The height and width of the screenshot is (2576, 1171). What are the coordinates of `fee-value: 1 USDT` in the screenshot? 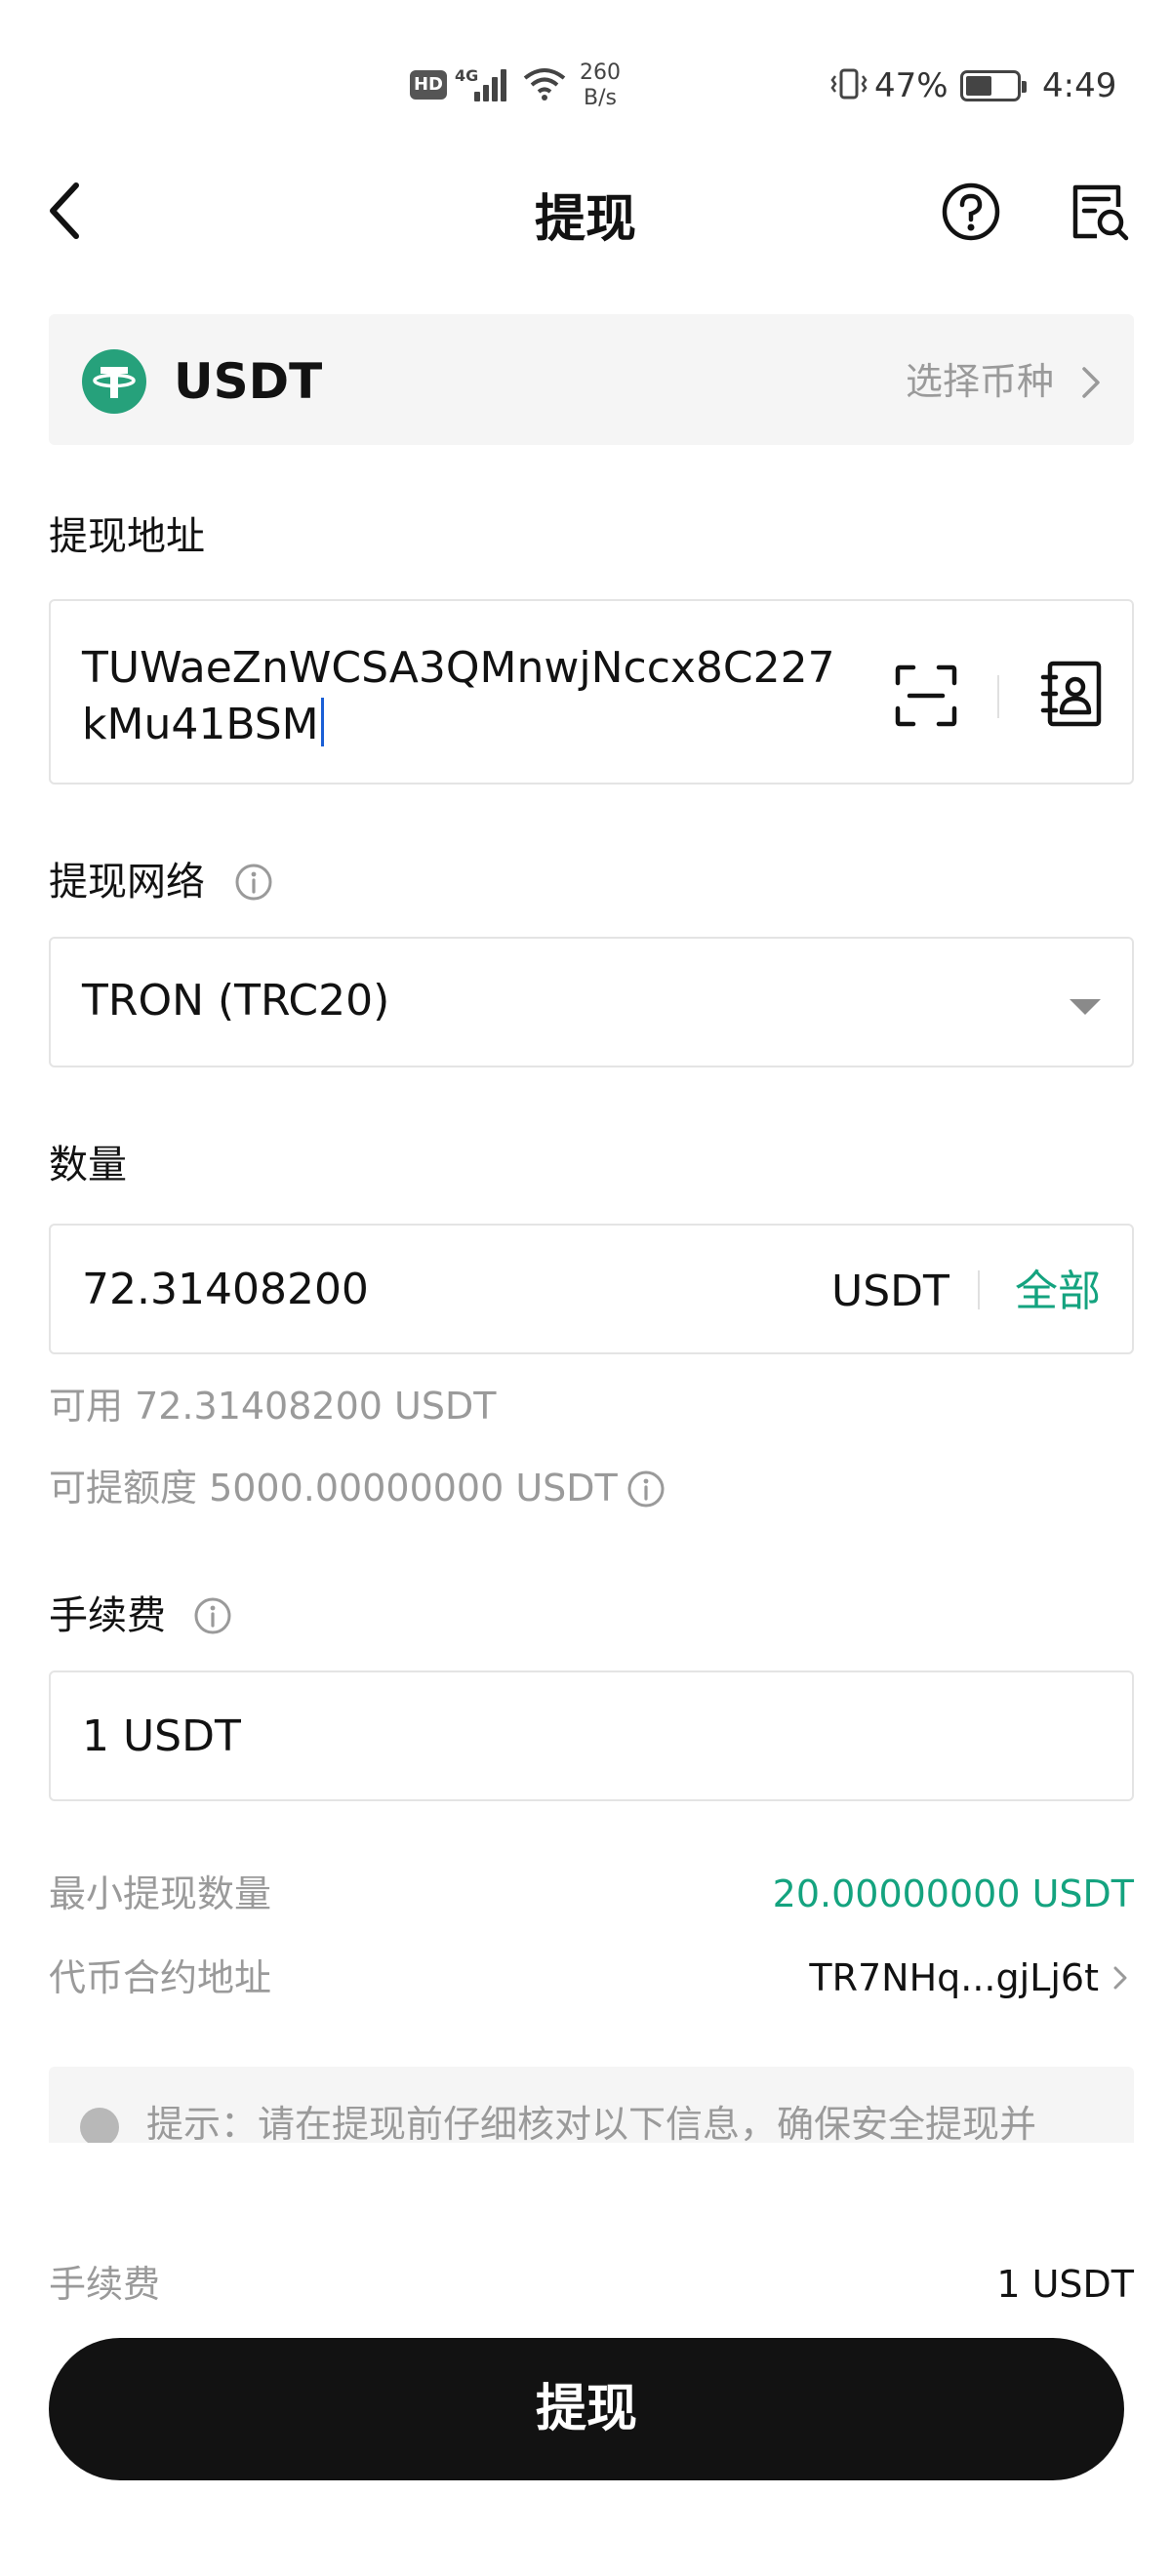 It's located at (161, 1736).